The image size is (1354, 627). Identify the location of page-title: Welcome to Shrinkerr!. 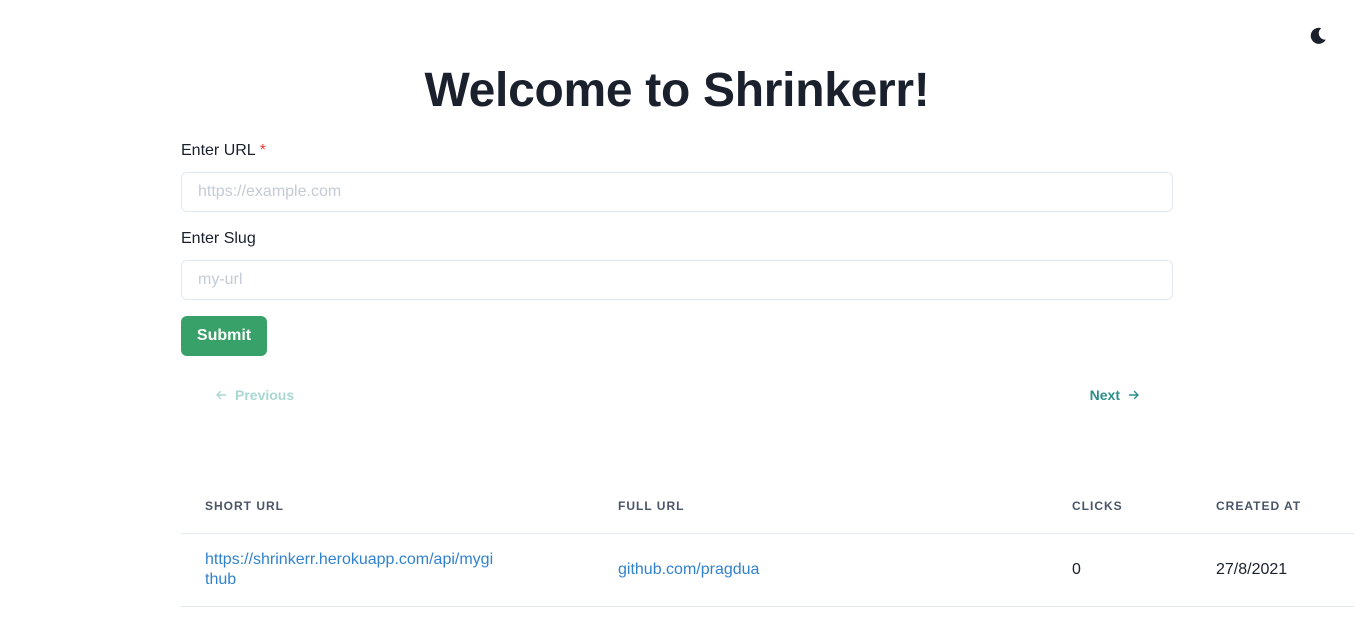
(677, 90).